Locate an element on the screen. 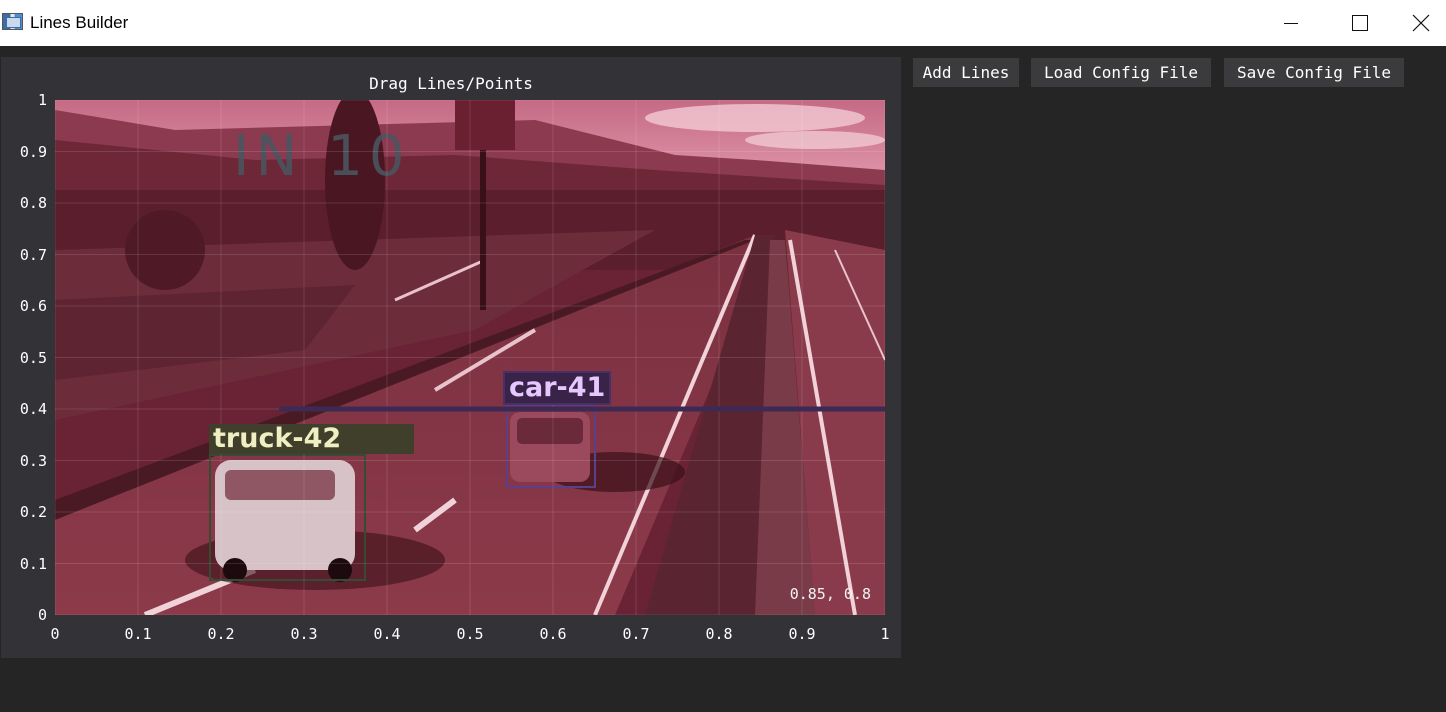 This screenshot has height=712, width=1446. minimize-button is located at coordinates (1291, 23).